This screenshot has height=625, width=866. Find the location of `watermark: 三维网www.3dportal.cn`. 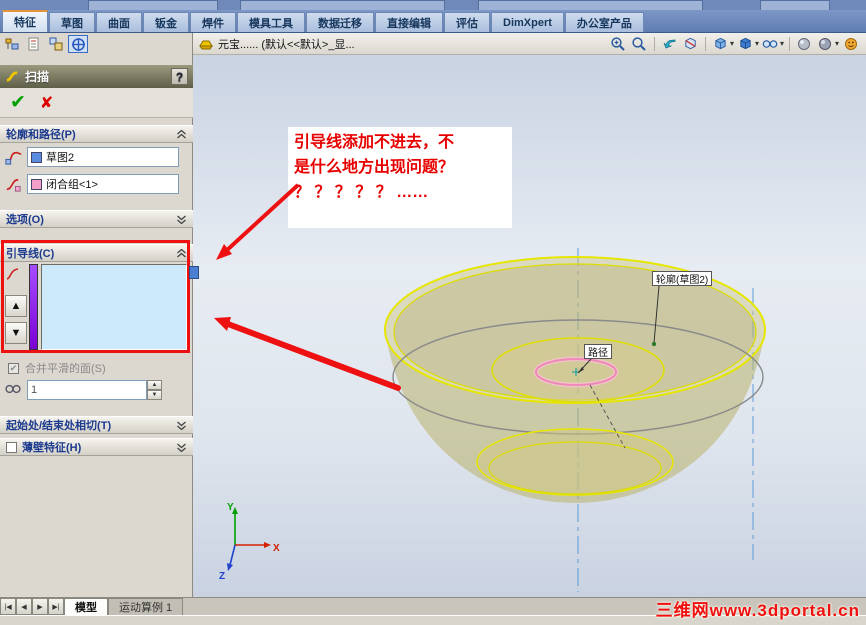

watermark: 三维网www.3dportal.cn is located at coordinates (757, 610).